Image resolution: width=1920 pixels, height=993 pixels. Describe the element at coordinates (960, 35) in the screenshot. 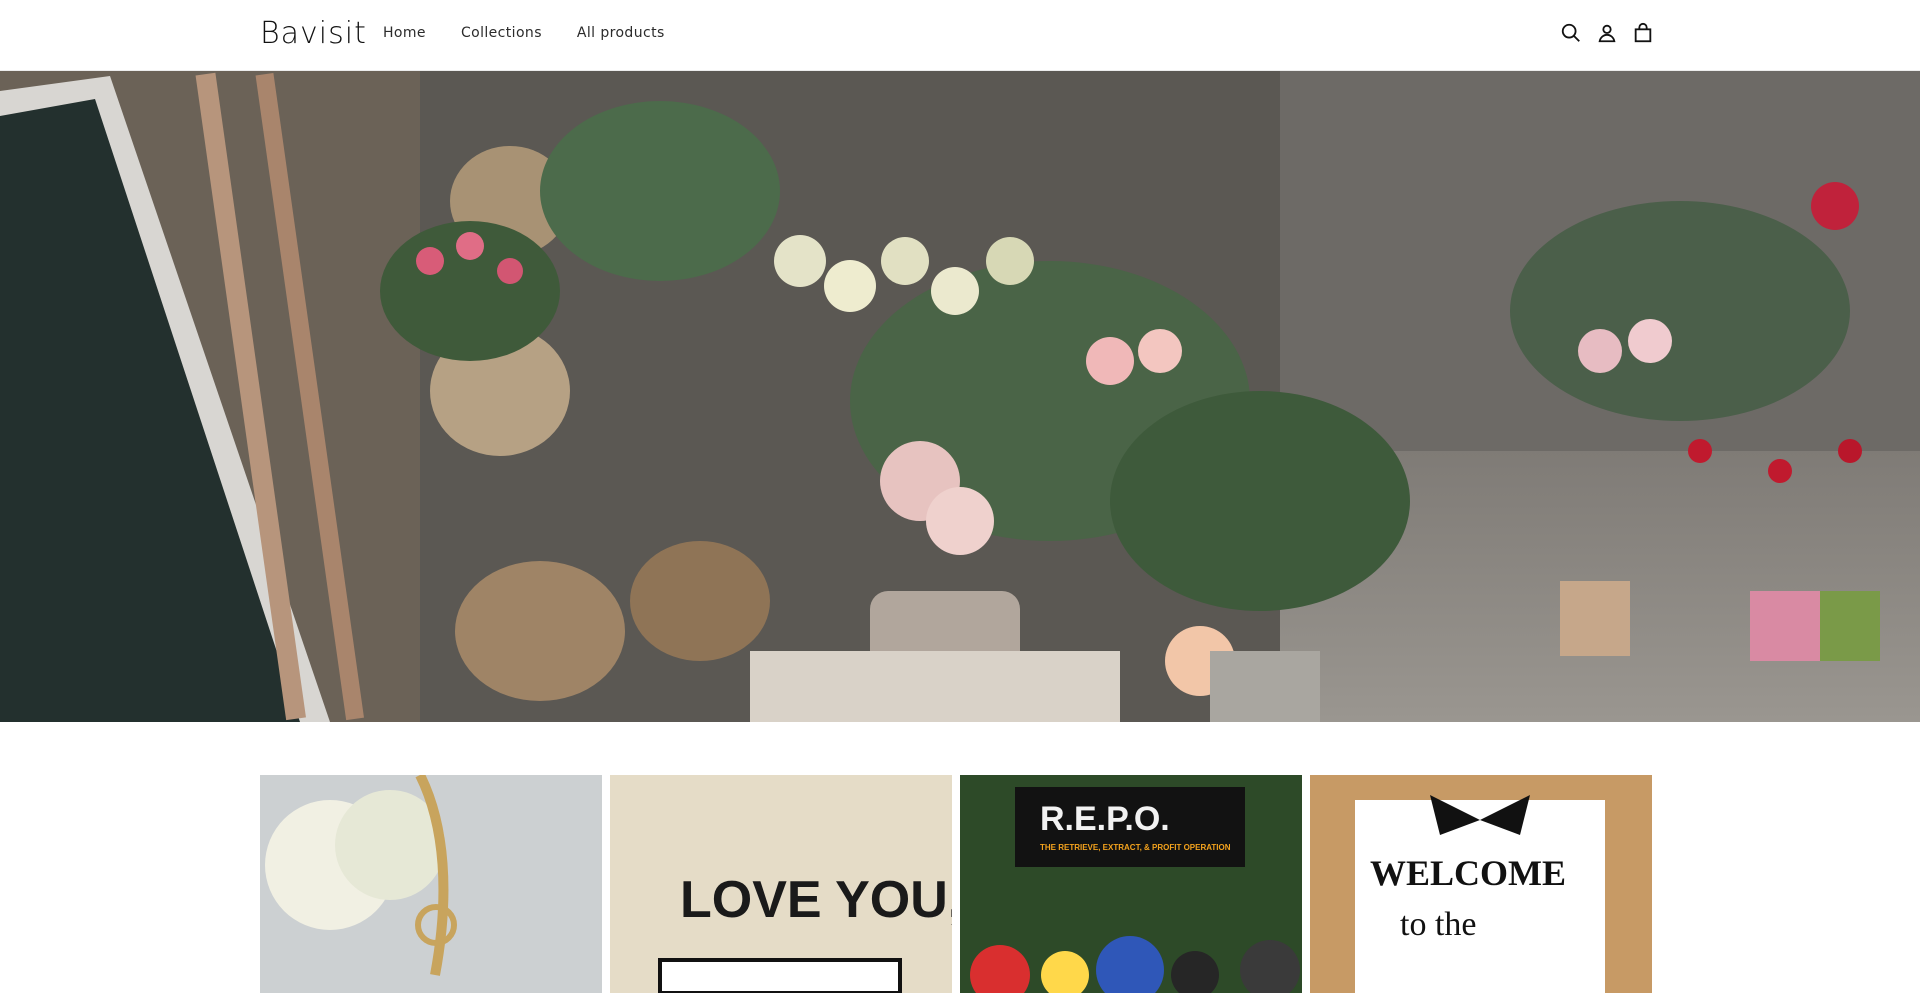

I see `site-header: Bavisit Home Collections All products` at that location.